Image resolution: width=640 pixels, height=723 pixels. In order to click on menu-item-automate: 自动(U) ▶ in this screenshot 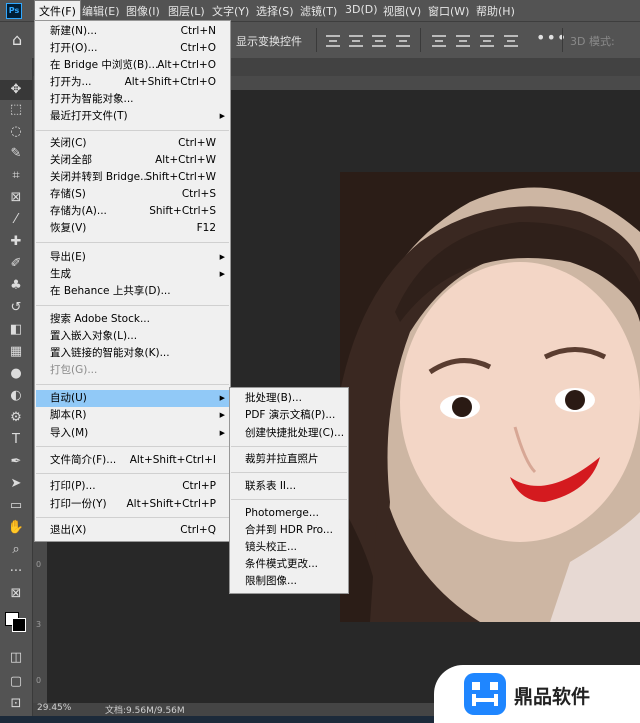, I will do `click(132, 398)`.